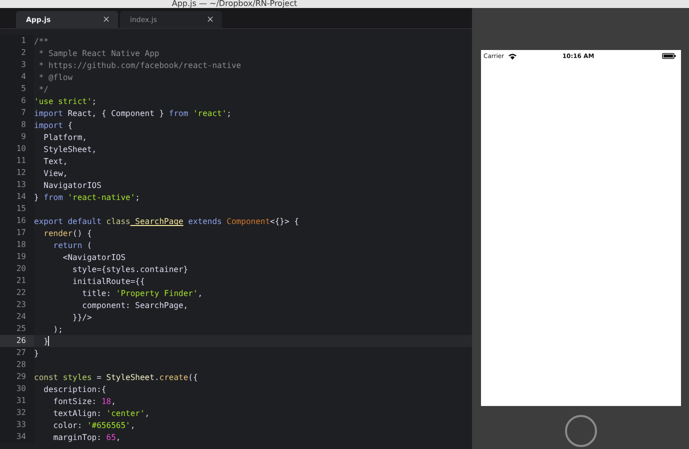 The image size is (689, 449). Describe the element at coordinates (55, 161) in the screenshot. I see `code-line: Text,` at that location.